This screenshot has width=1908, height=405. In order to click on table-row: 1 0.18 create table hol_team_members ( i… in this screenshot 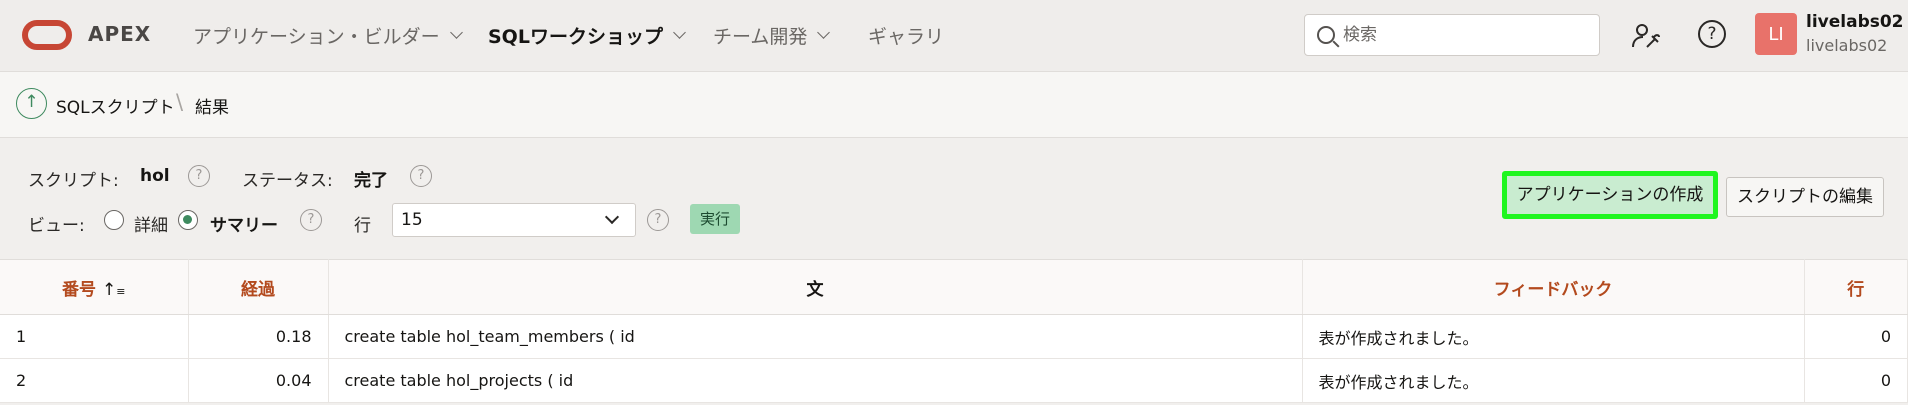, I will do `click(954, 336)`.